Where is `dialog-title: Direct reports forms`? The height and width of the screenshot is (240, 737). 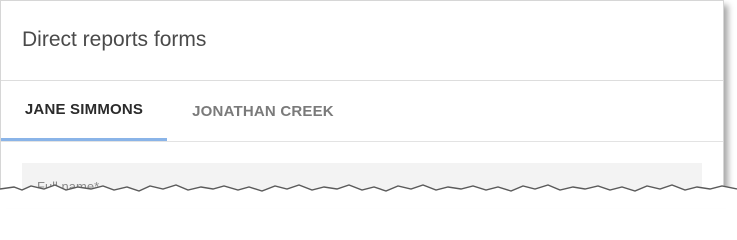
dialog-title: Direct reports forms is located at coordinates (114, 39).